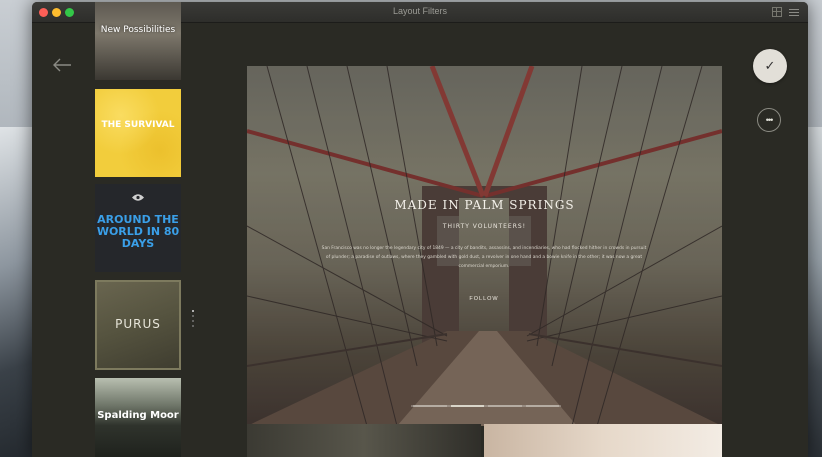 The image size is (822, 457). I want to click on more-options-button: •••, so click(769, 120).